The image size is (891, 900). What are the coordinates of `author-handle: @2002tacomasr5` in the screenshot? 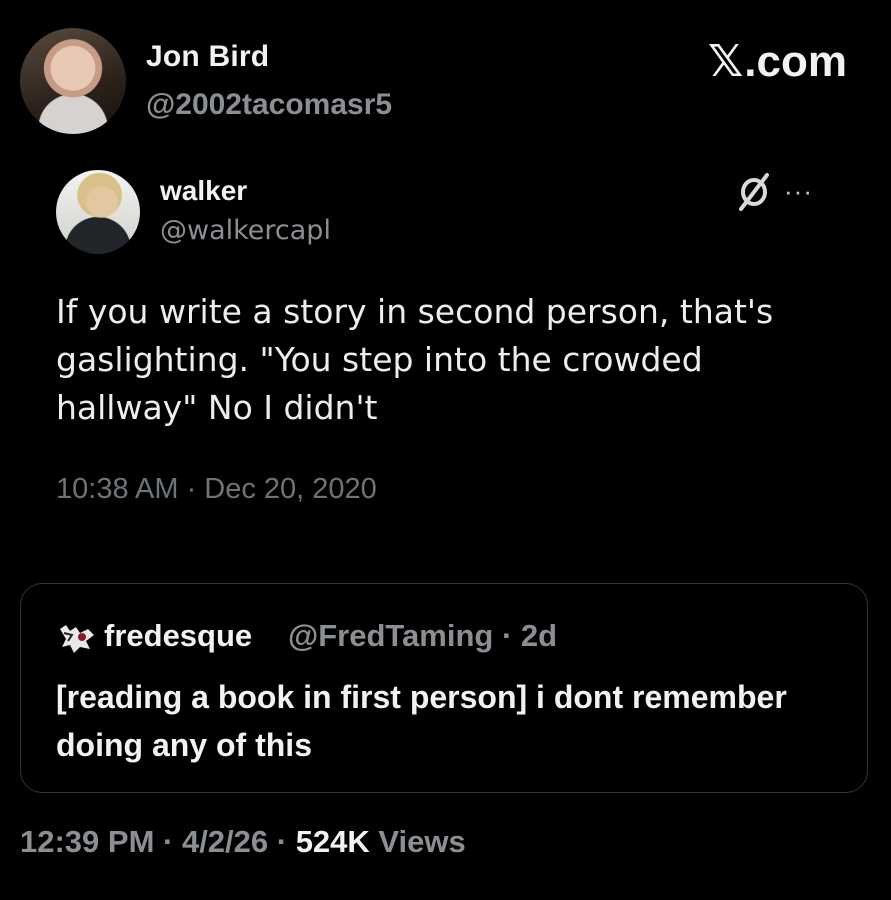 It's located at (269, 105).